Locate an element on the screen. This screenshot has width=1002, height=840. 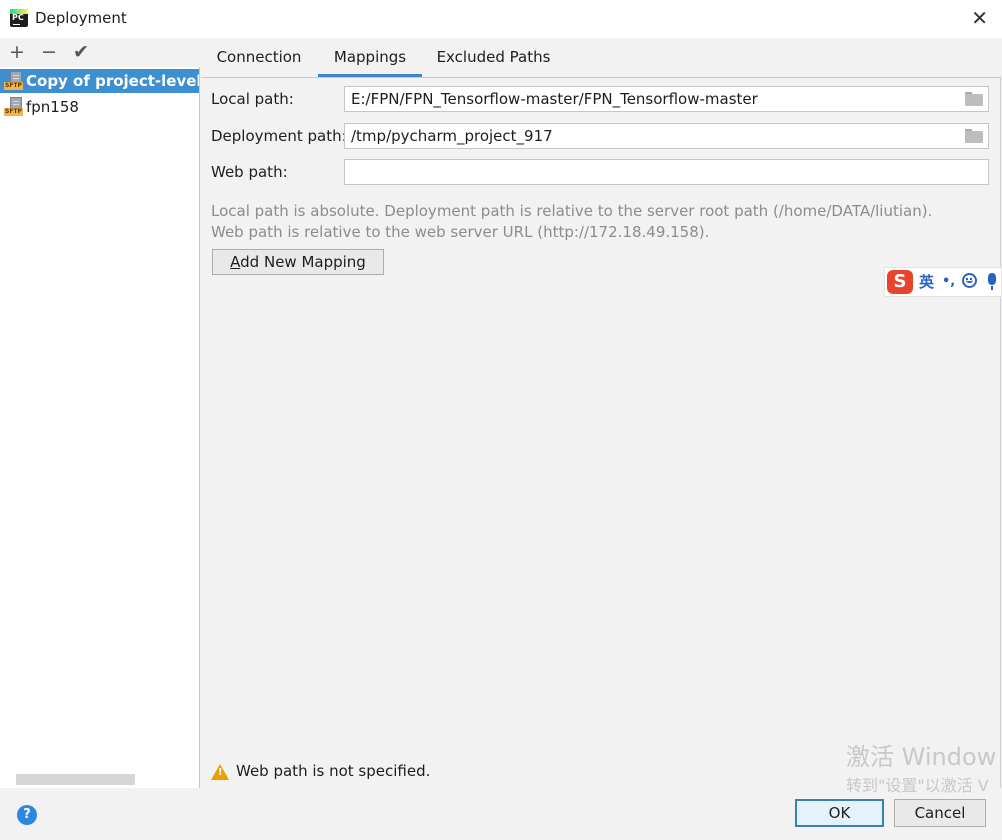
deployment-path-input is located at coordinates (653, 136).